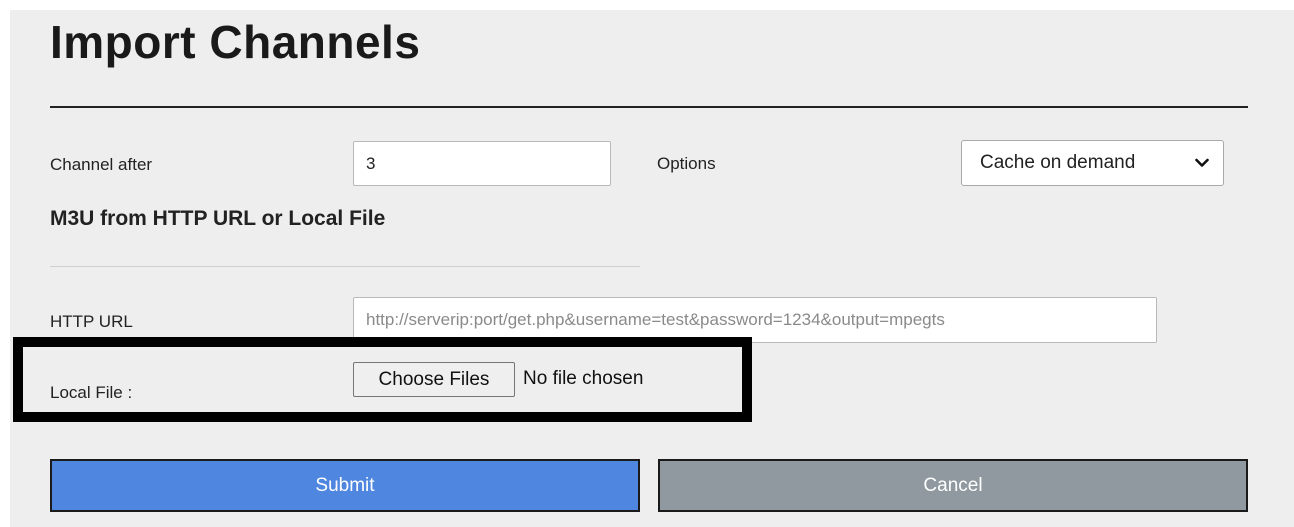 The width and height of the screenshot is (1294, 527). I want to click on options-select: Cache on demand, so click(1092, 163).